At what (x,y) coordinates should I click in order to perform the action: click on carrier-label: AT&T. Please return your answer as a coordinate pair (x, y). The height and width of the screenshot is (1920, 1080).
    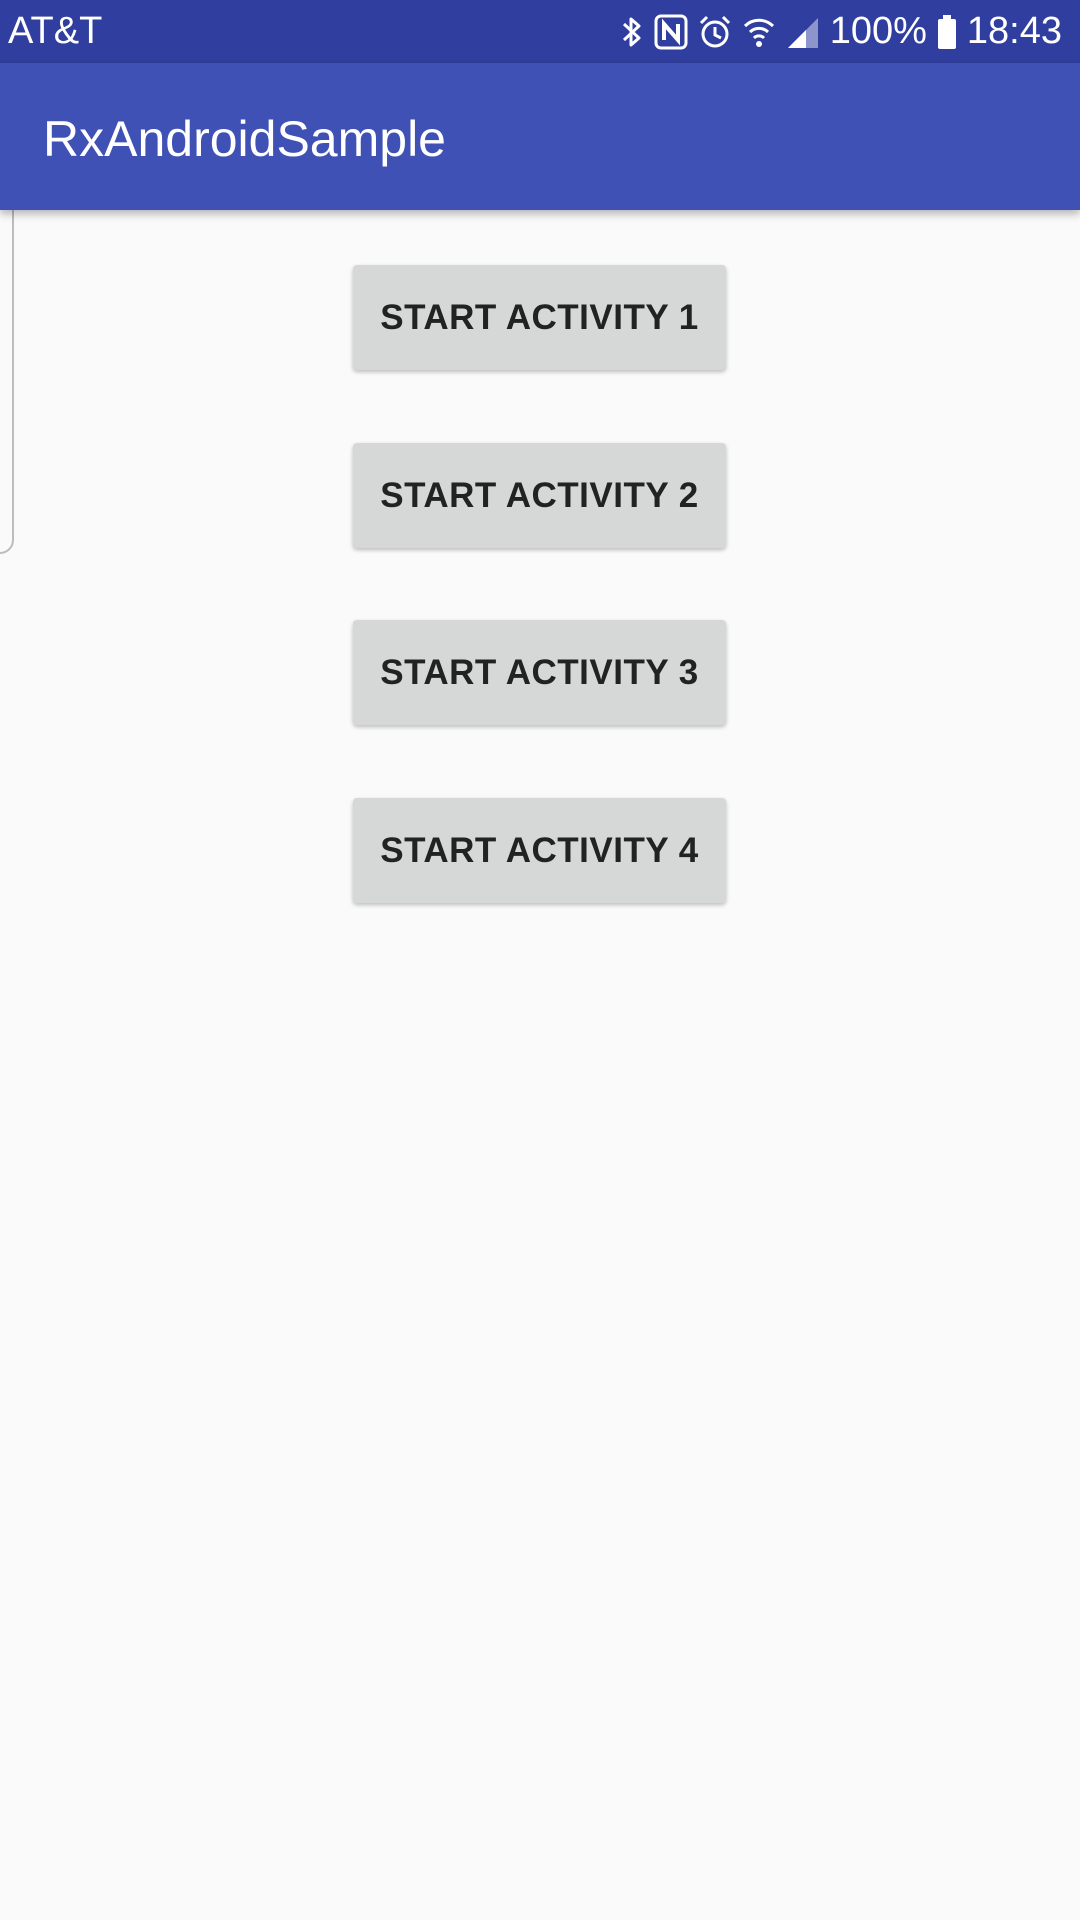
    Looking at the image, I should click on (55, 31).